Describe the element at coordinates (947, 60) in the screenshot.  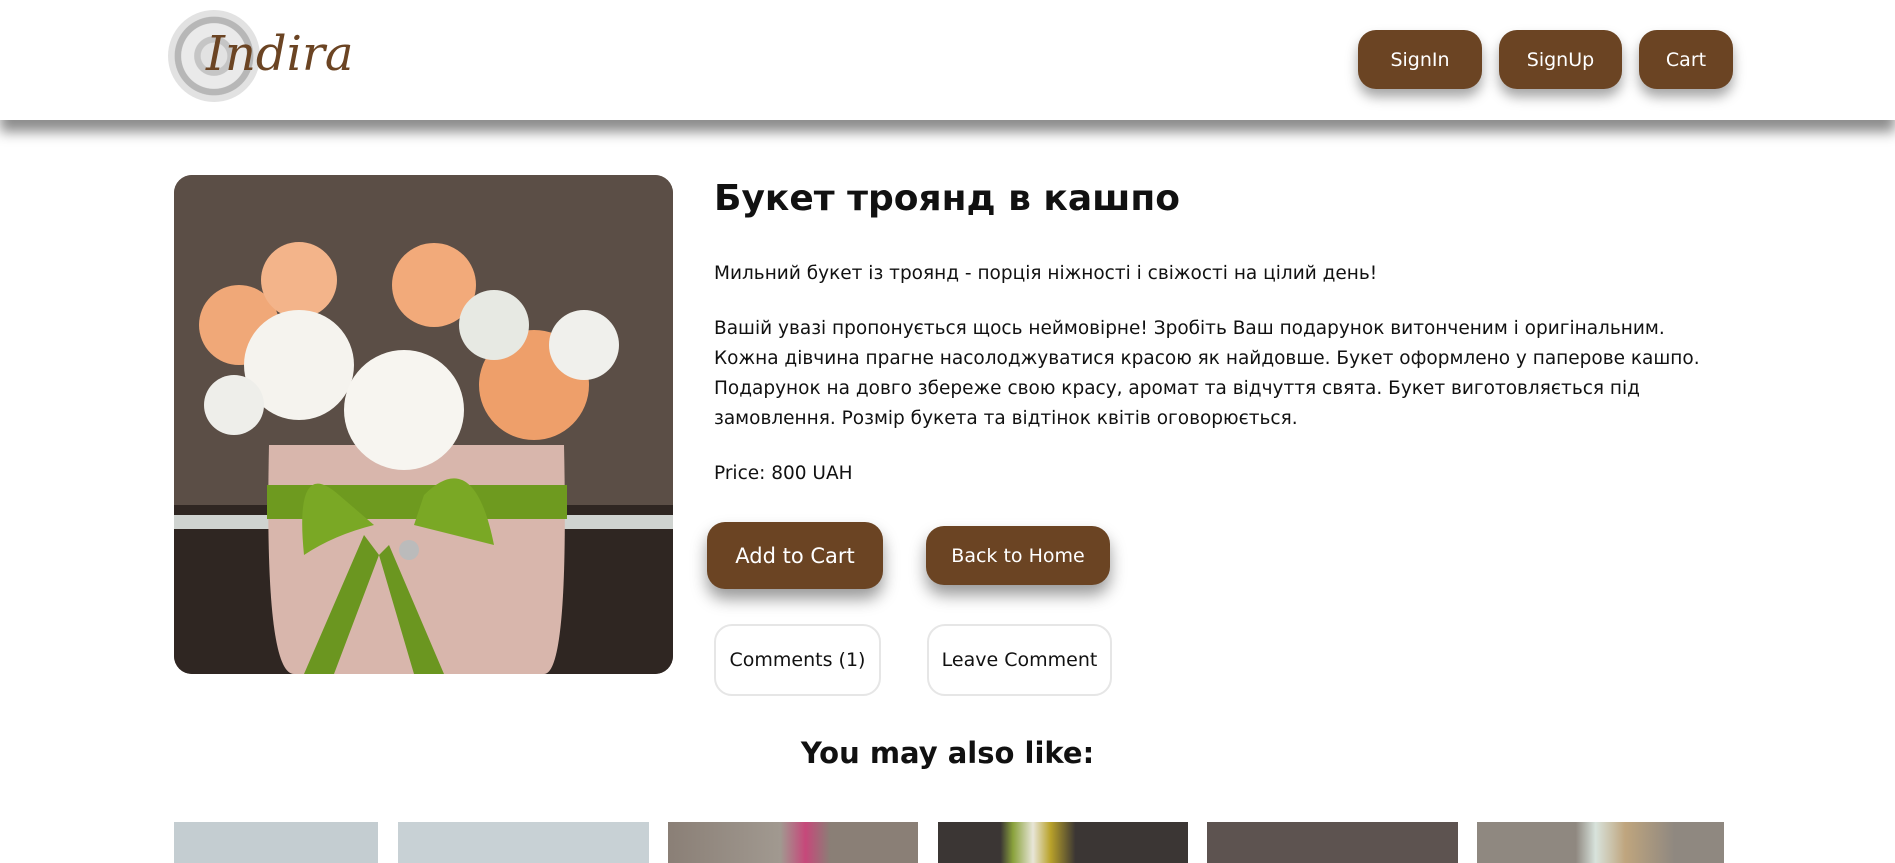
I see `header: Indira SignIn SignUp Cart` at that location.